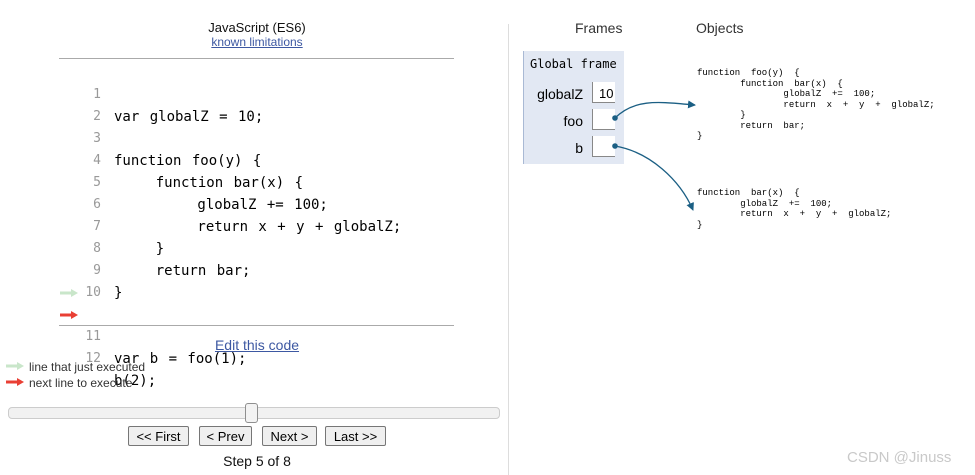 Image resolution: width=975 pixels, height=475 pixels. What do you see at coordinates (899, 457) in the screenshot?
I see `watermark: CSDN @Jinuss` at bounding box center [899, 457].